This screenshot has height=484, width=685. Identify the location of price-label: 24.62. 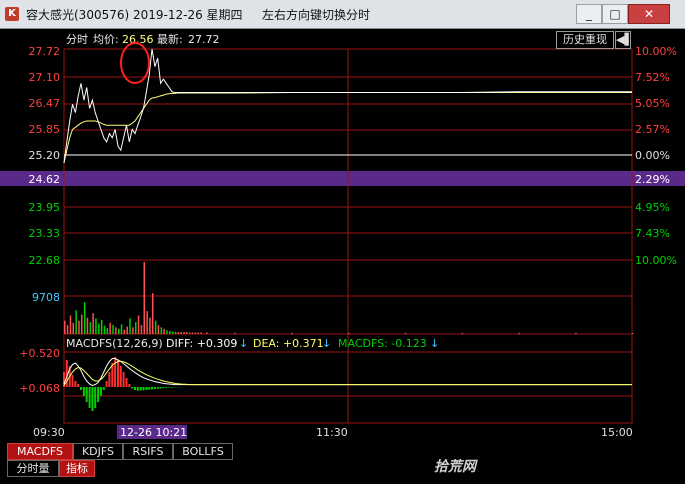
(45, 179).